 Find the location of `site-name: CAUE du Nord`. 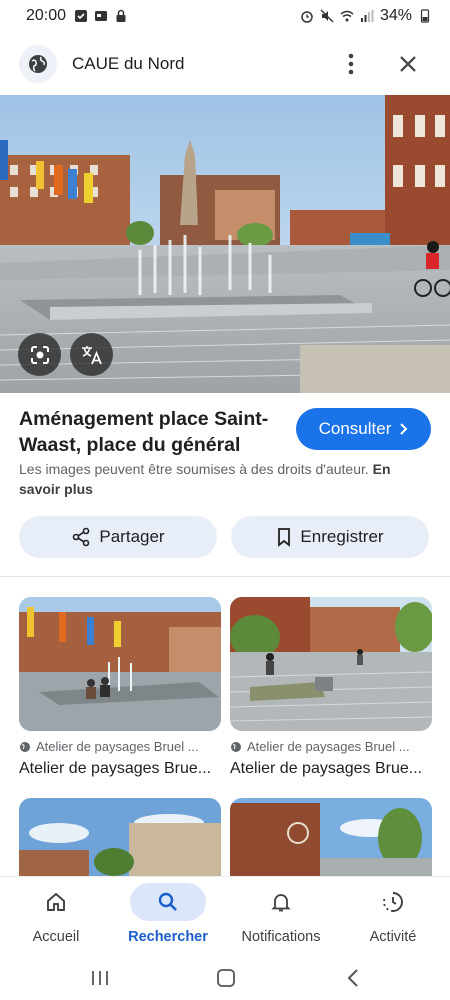

site-name: CAUE du Nord is located at coordinates (128, 64).